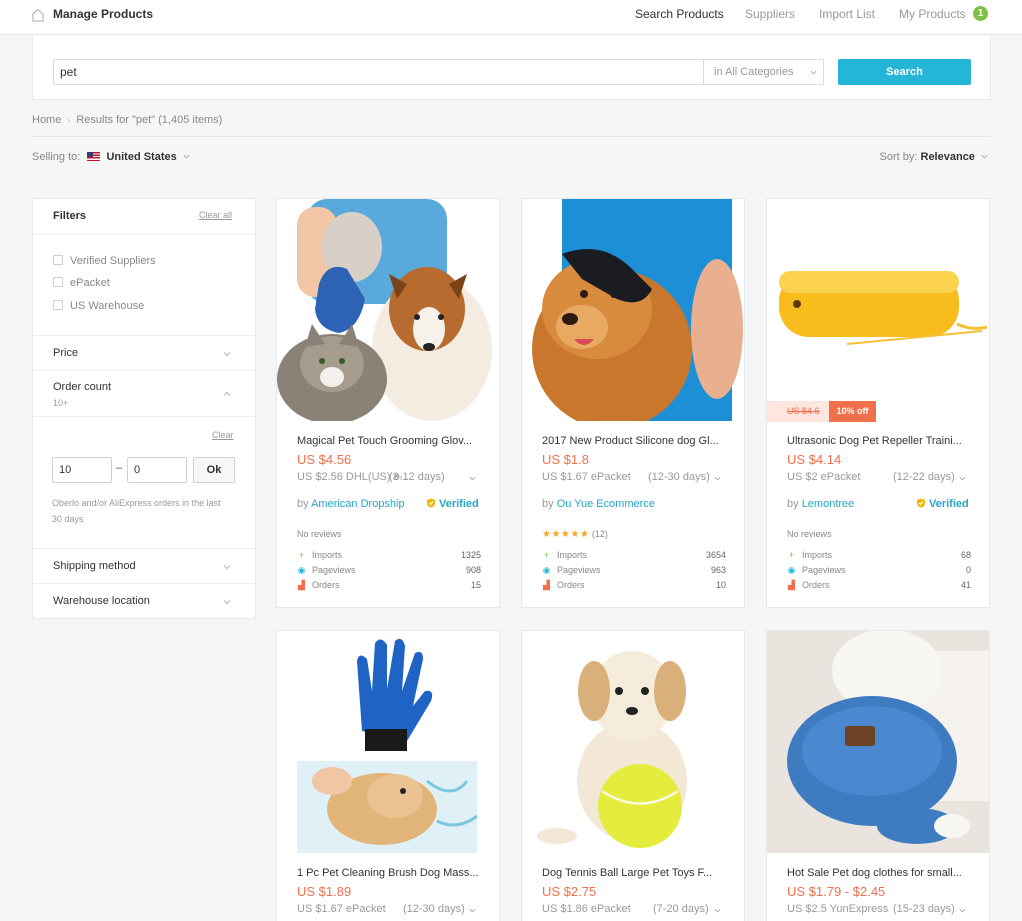  I want to click on filter-shipping-section: Shipping method, so click(144, 566).